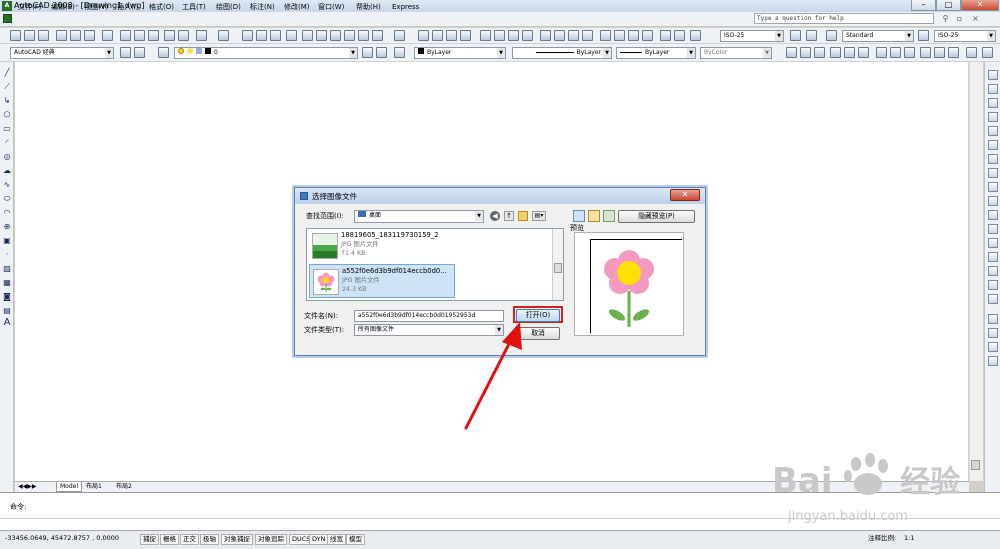 Image resolution: width=1000 pixels, height=549 pixels. Describe the element at coordinates (878, 36) in the screenshot. I see `textstyle-select: Standard ▼` at that location.